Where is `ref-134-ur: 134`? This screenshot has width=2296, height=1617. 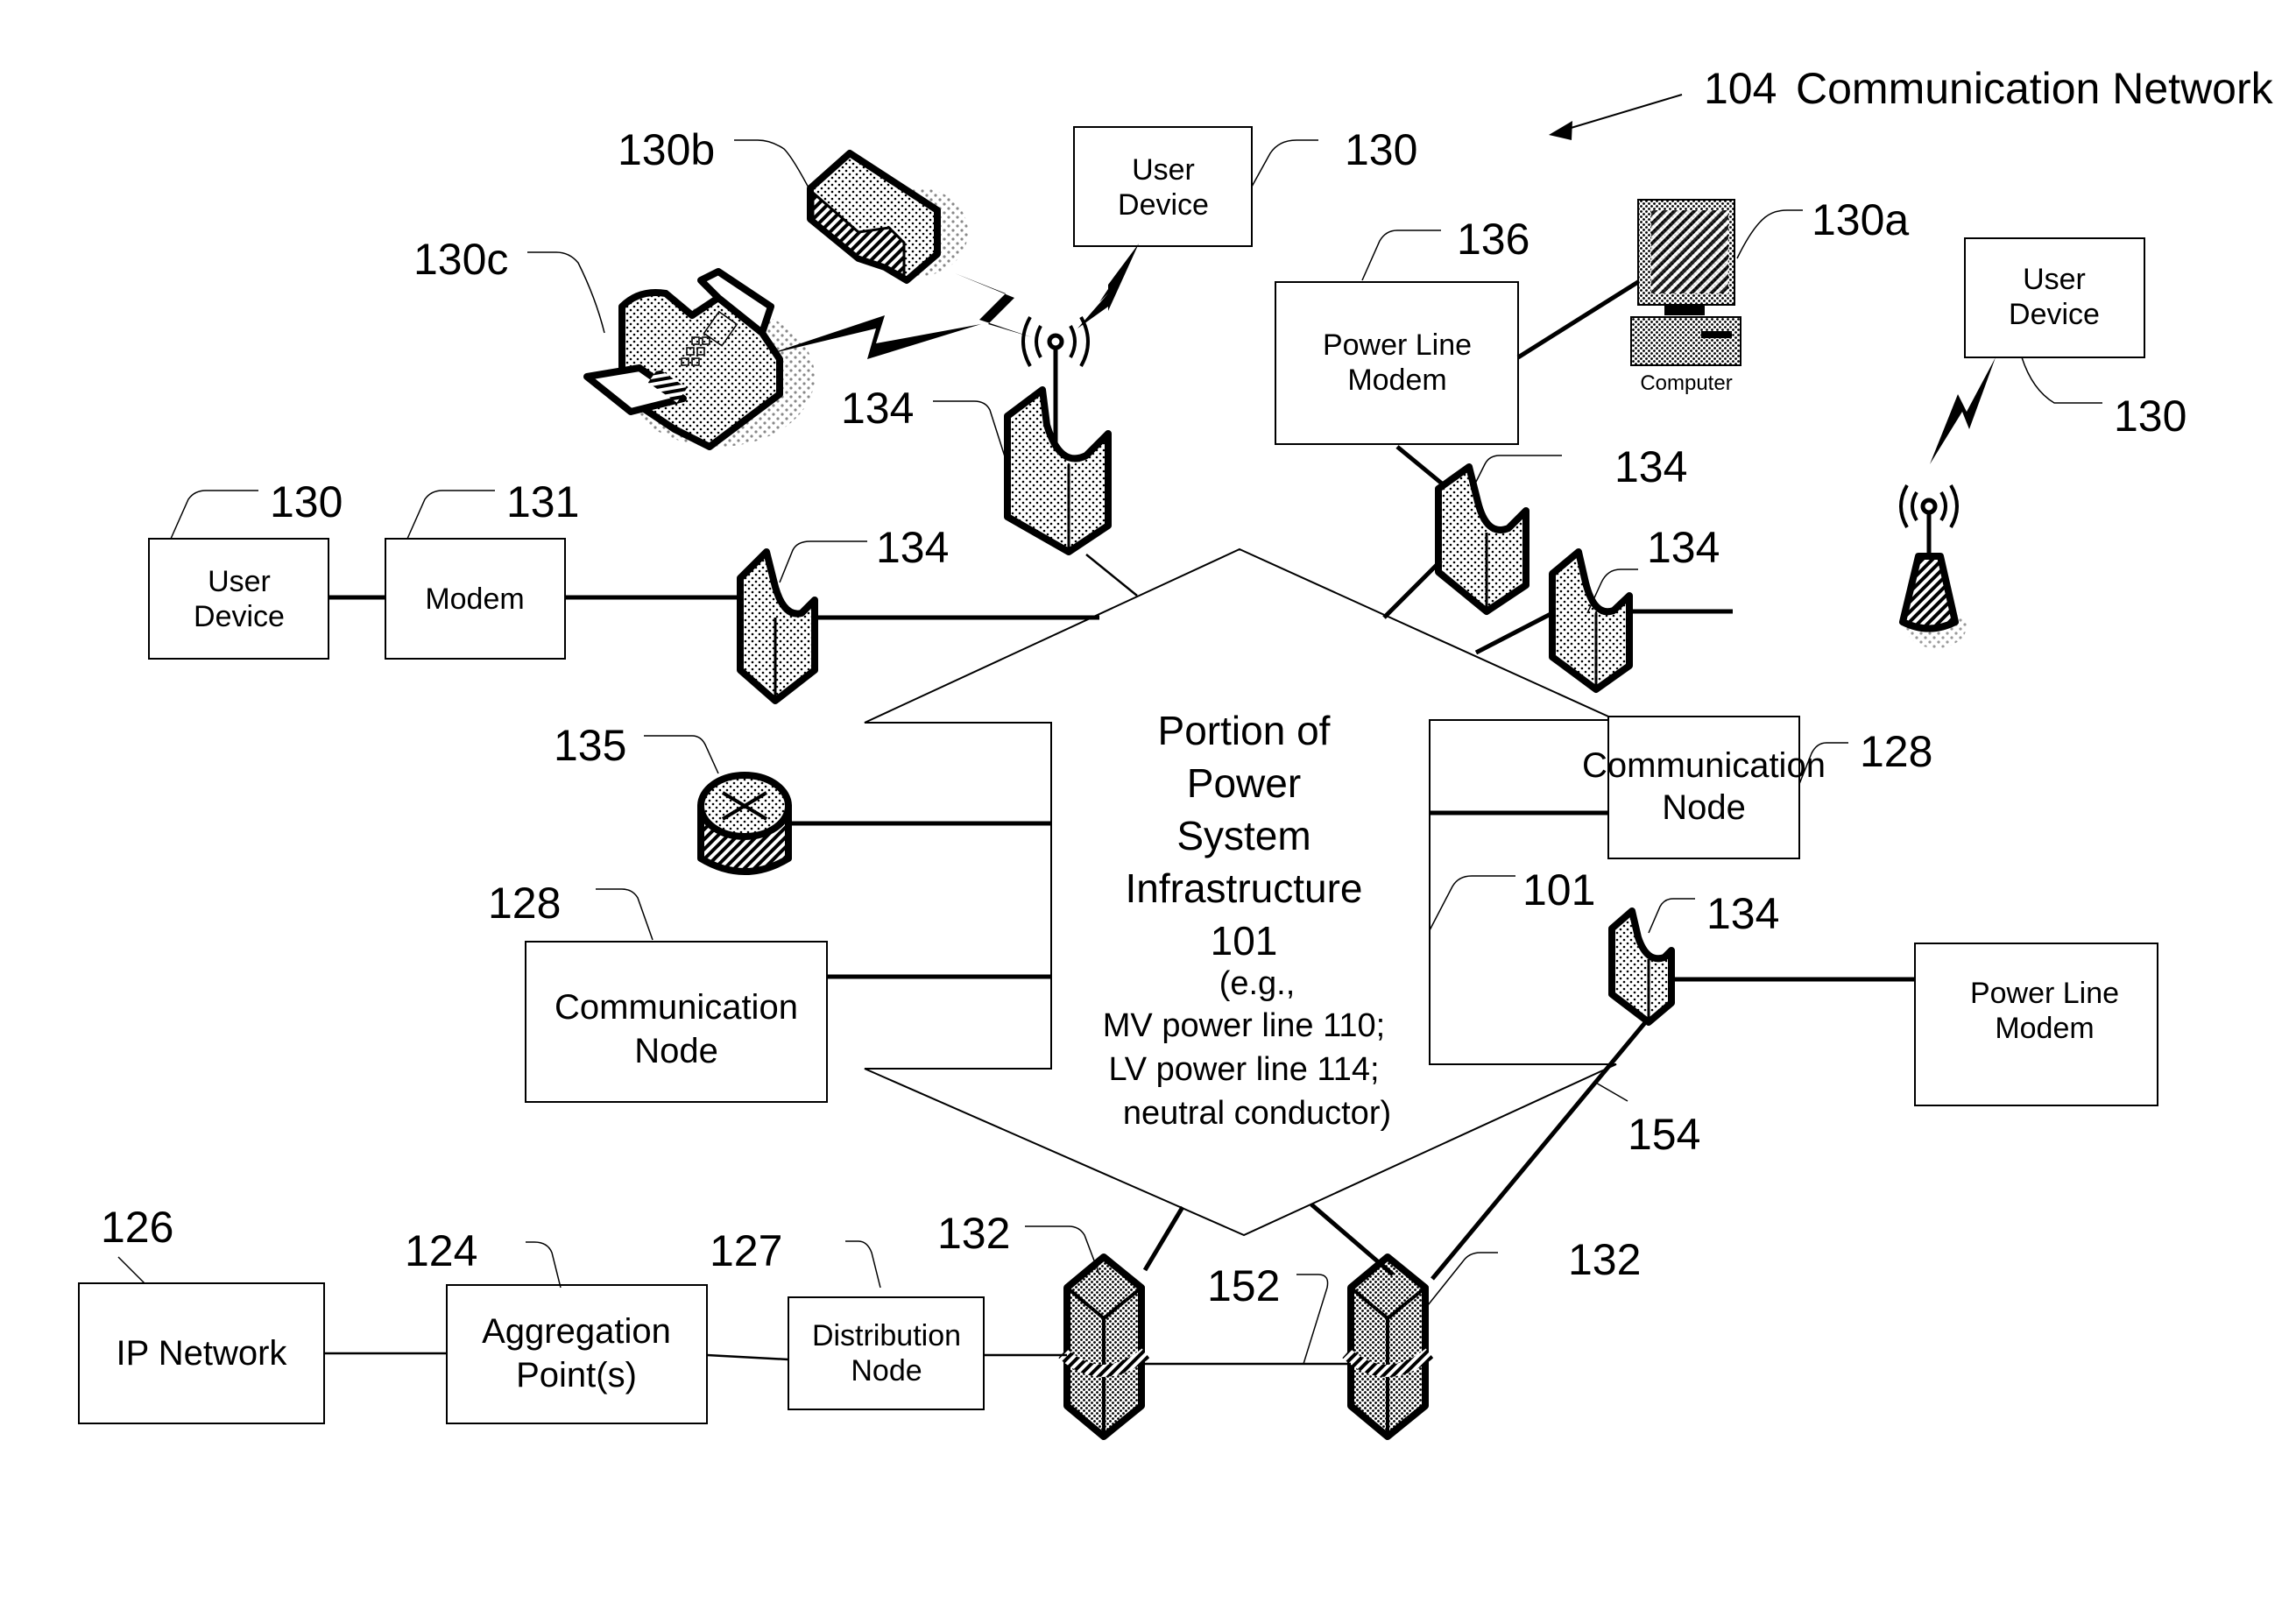
ref-134-ur: 134 is located at coordinates (1650, 466).